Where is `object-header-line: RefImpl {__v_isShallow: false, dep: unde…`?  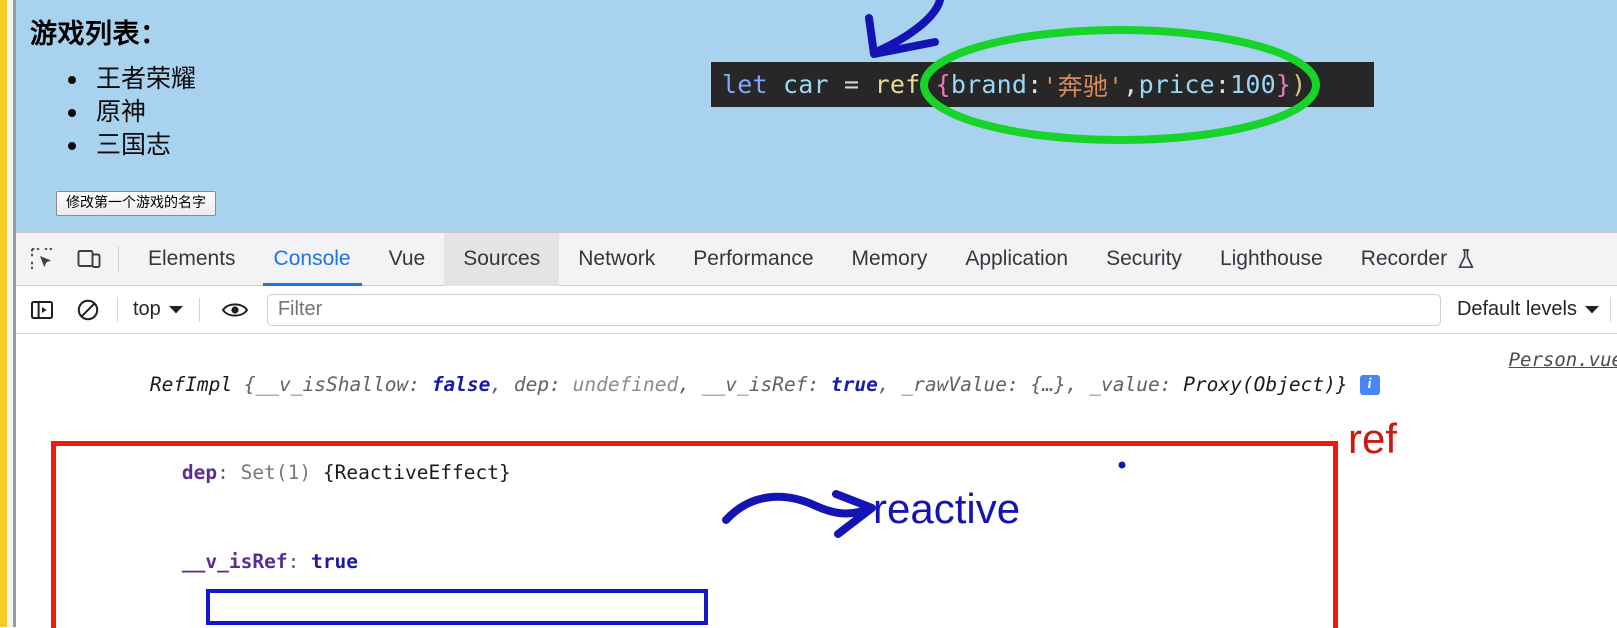
object-header-line: RefImpl {__v_isShallow: false, dep: unde… is located at coordinates (816, 384).